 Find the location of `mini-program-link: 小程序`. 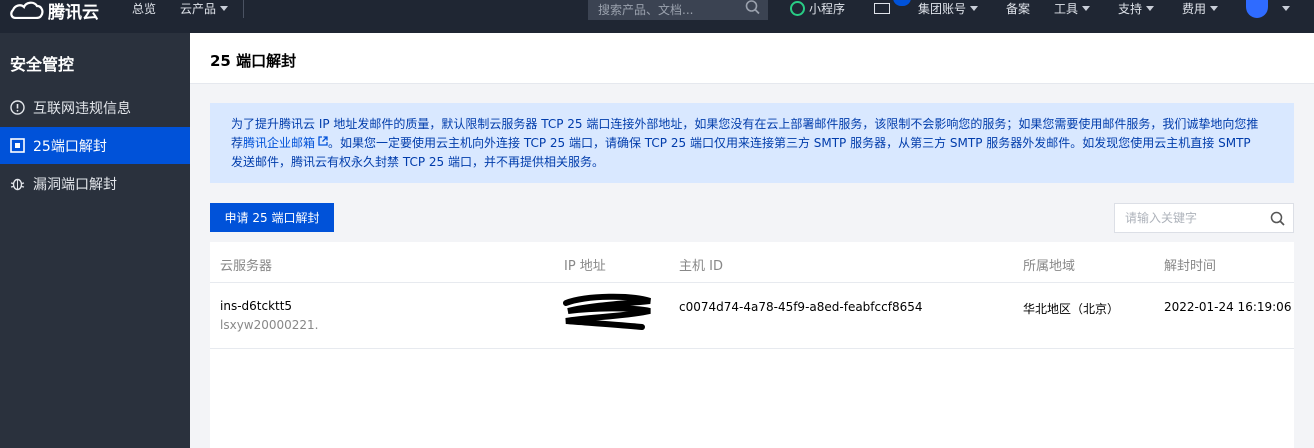

mini-program-link: 小程序 is located at coordinates (817, 8).